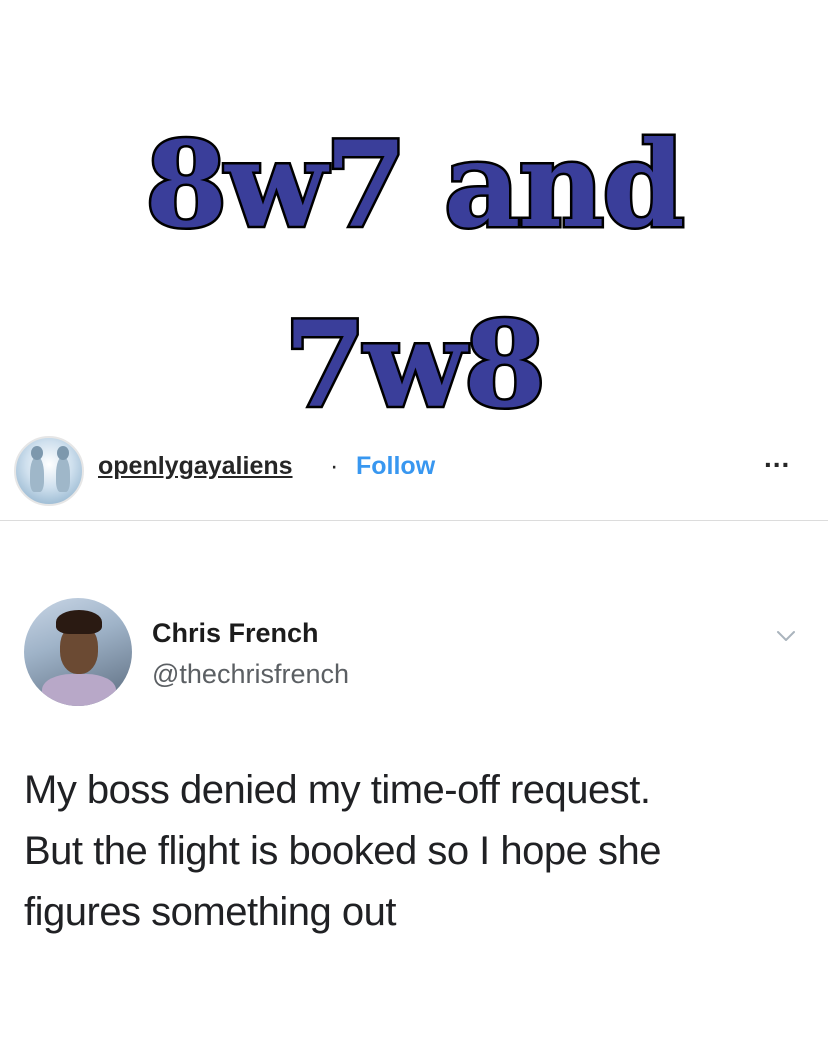 The height and width of the screenshot is (1055, 828). Describe the element at coordinates (337, 790) in the screenshot. I see `tweet-text-line: My boss denied my time-off request.` at that location.